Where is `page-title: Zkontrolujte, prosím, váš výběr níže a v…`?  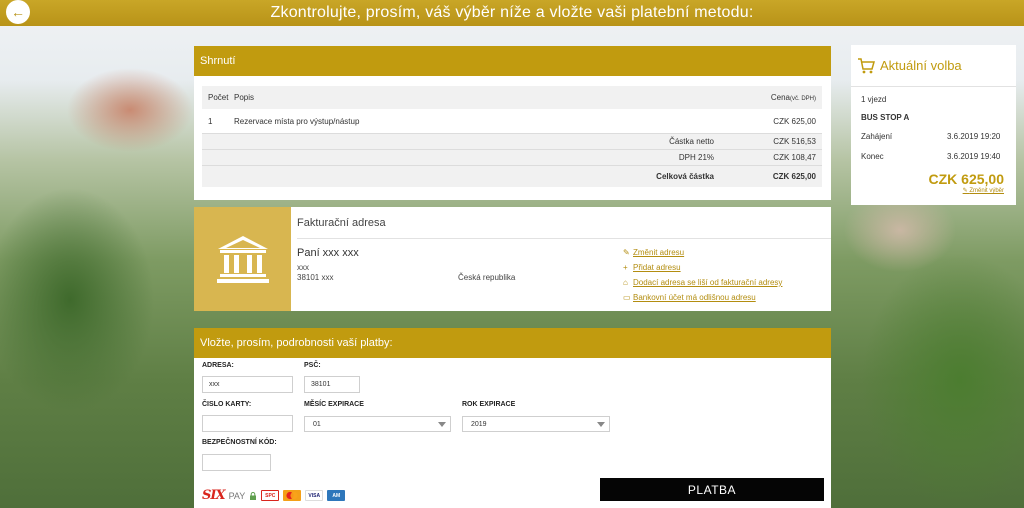
page-title: Zkontrolujte, prosím, váš výběr níže a v… is located at coordinates (512, 12).